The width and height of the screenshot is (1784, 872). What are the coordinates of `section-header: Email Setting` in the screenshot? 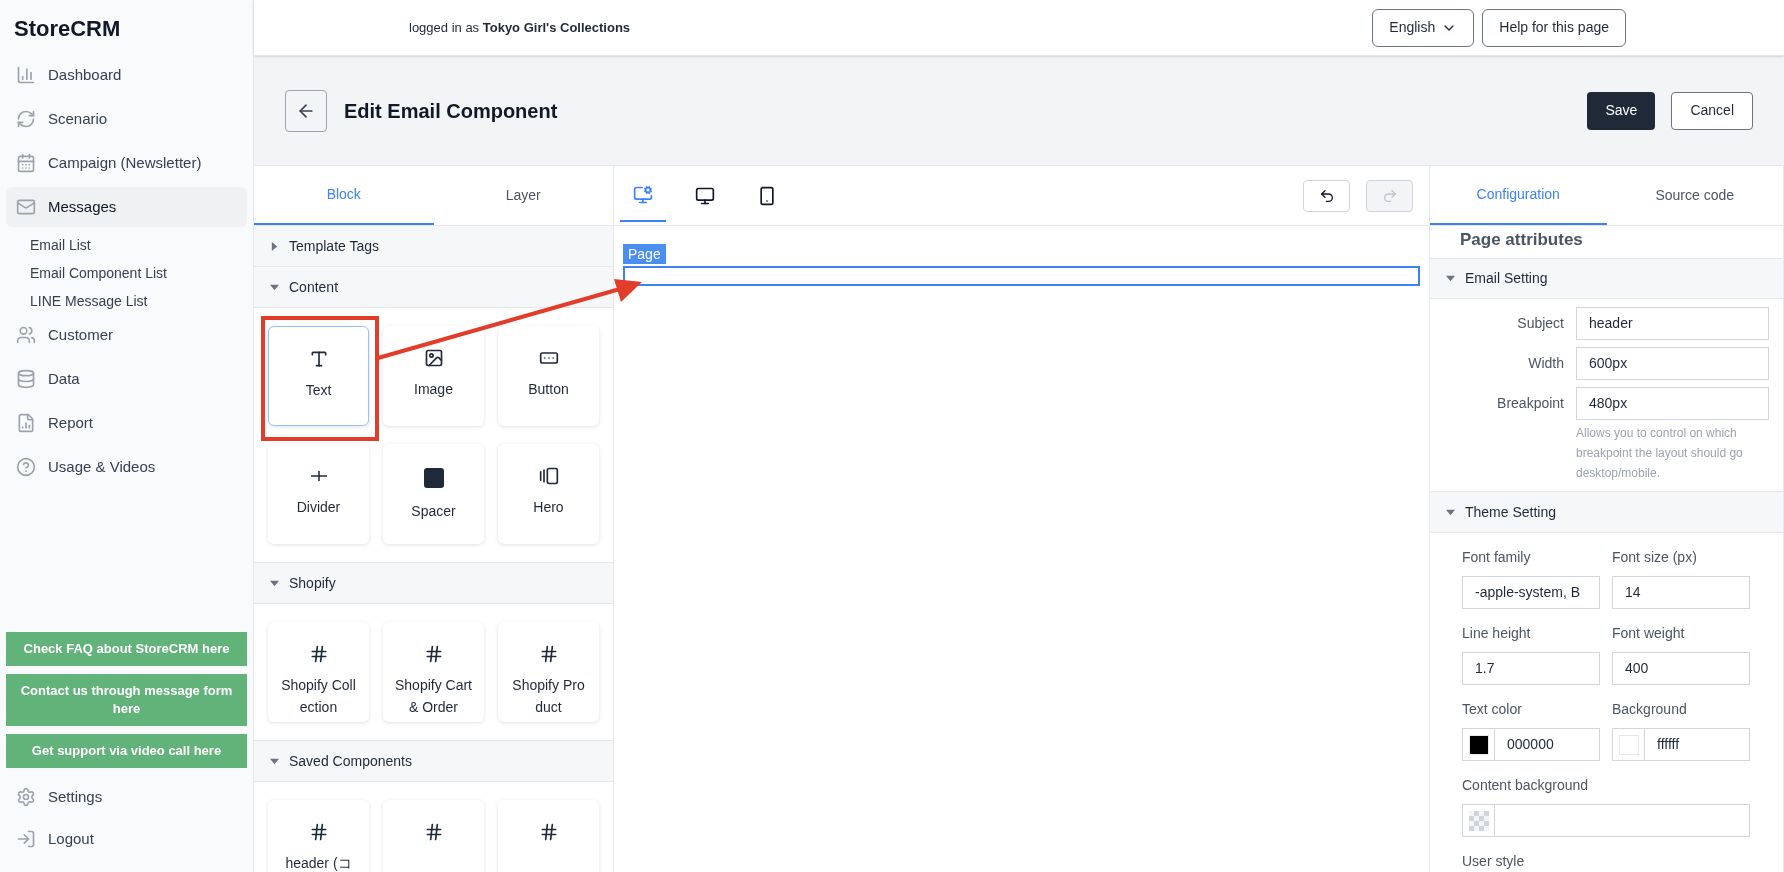 It's located at (1606, 278).